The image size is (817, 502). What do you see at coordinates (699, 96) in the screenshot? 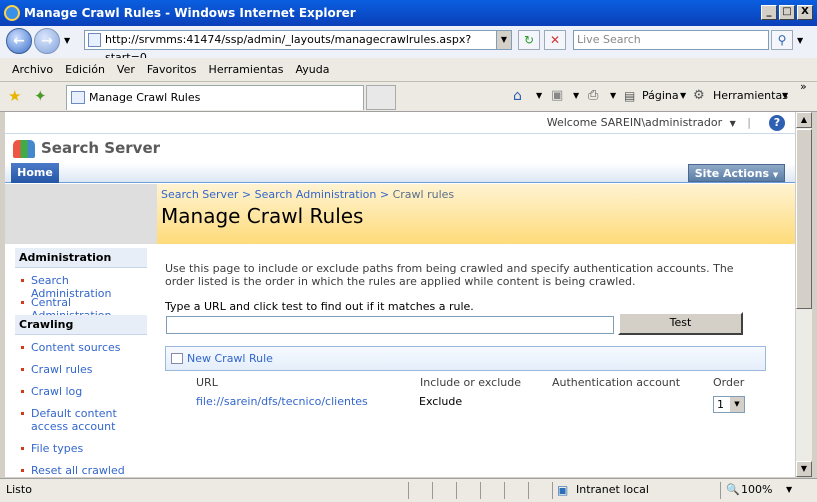
I see `tools-gear-icon: ⚙` at bounding box center [699, 96].